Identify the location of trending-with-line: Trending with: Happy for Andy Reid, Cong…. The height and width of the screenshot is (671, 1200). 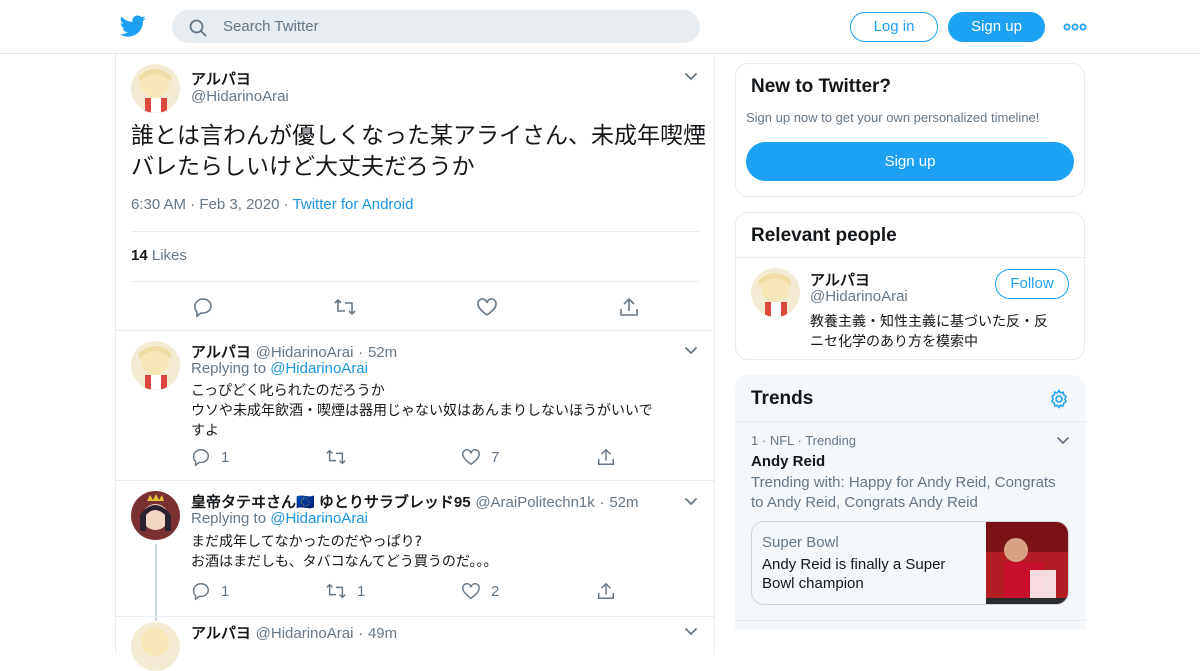
(903, 482).